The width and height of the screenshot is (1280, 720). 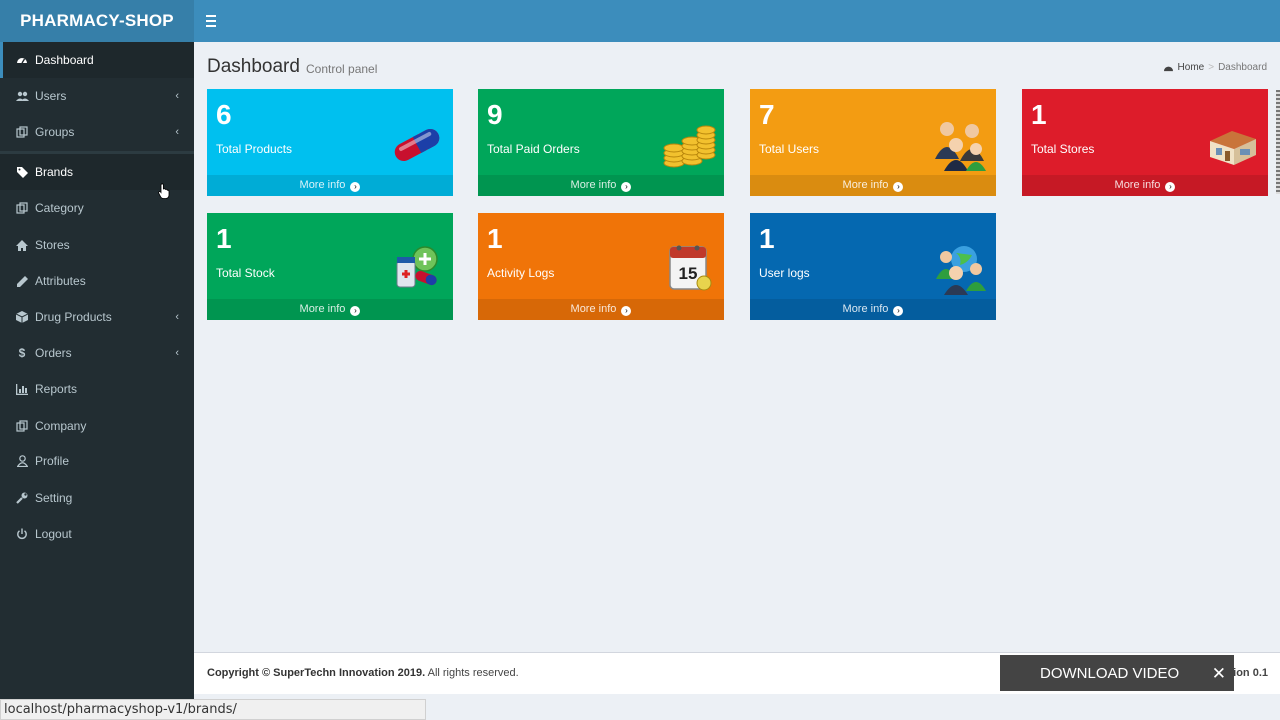 I want to click on sidebar-item-orders: $ Orders ‹, so click(x=97, y=353).